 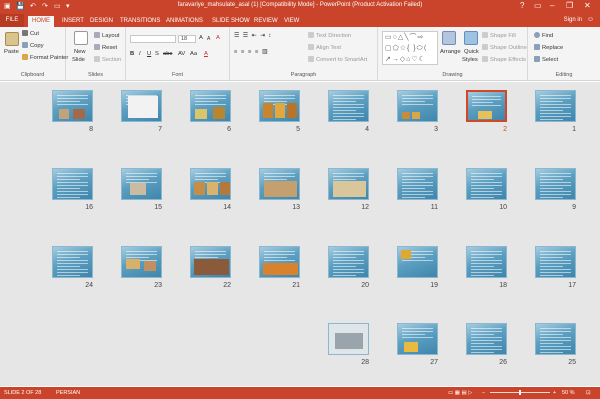 What do you see at coordinates (218, 38) in the screenshot?
I see `clear-formatting-button: A` at bounding box center [218, 38].